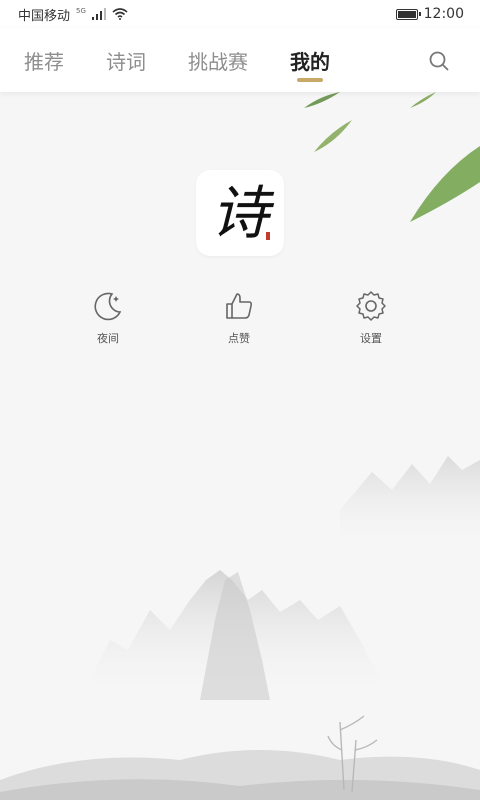 This screenshot has height=800, width=480. What do you see at coordinates (44, 16) in the screenshot?
I see `carrier-label: 中国移动` at bounding box center [44, 16].